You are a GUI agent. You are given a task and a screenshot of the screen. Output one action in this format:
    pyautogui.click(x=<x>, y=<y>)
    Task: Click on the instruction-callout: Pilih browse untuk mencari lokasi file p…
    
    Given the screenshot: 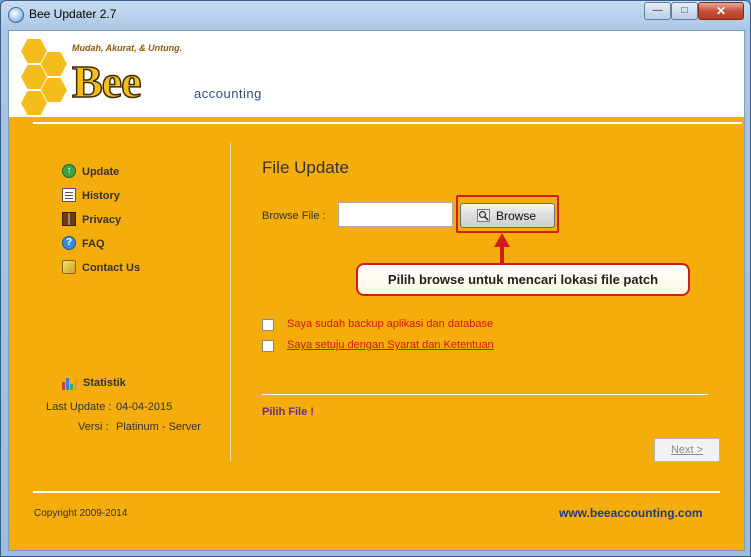 What is the action you would take?
    pyautogui.click(x=523, y=279)
    